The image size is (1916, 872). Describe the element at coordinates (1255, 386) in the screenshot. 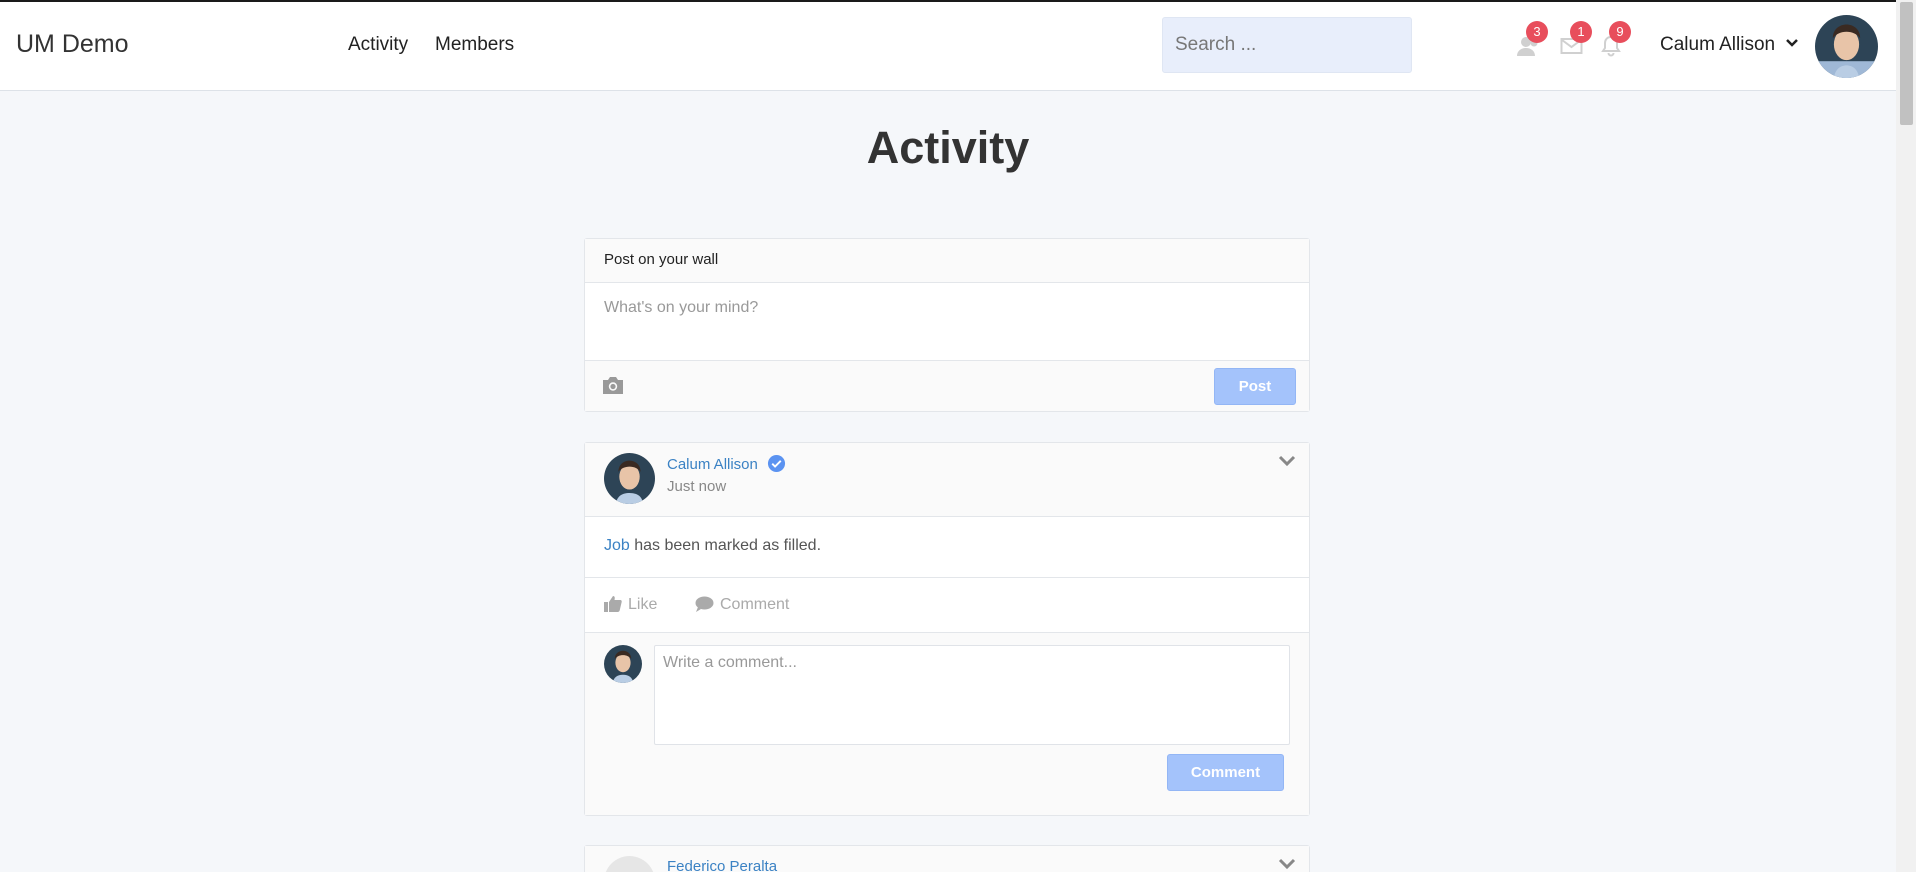

I see `post-button: Post` at that location.